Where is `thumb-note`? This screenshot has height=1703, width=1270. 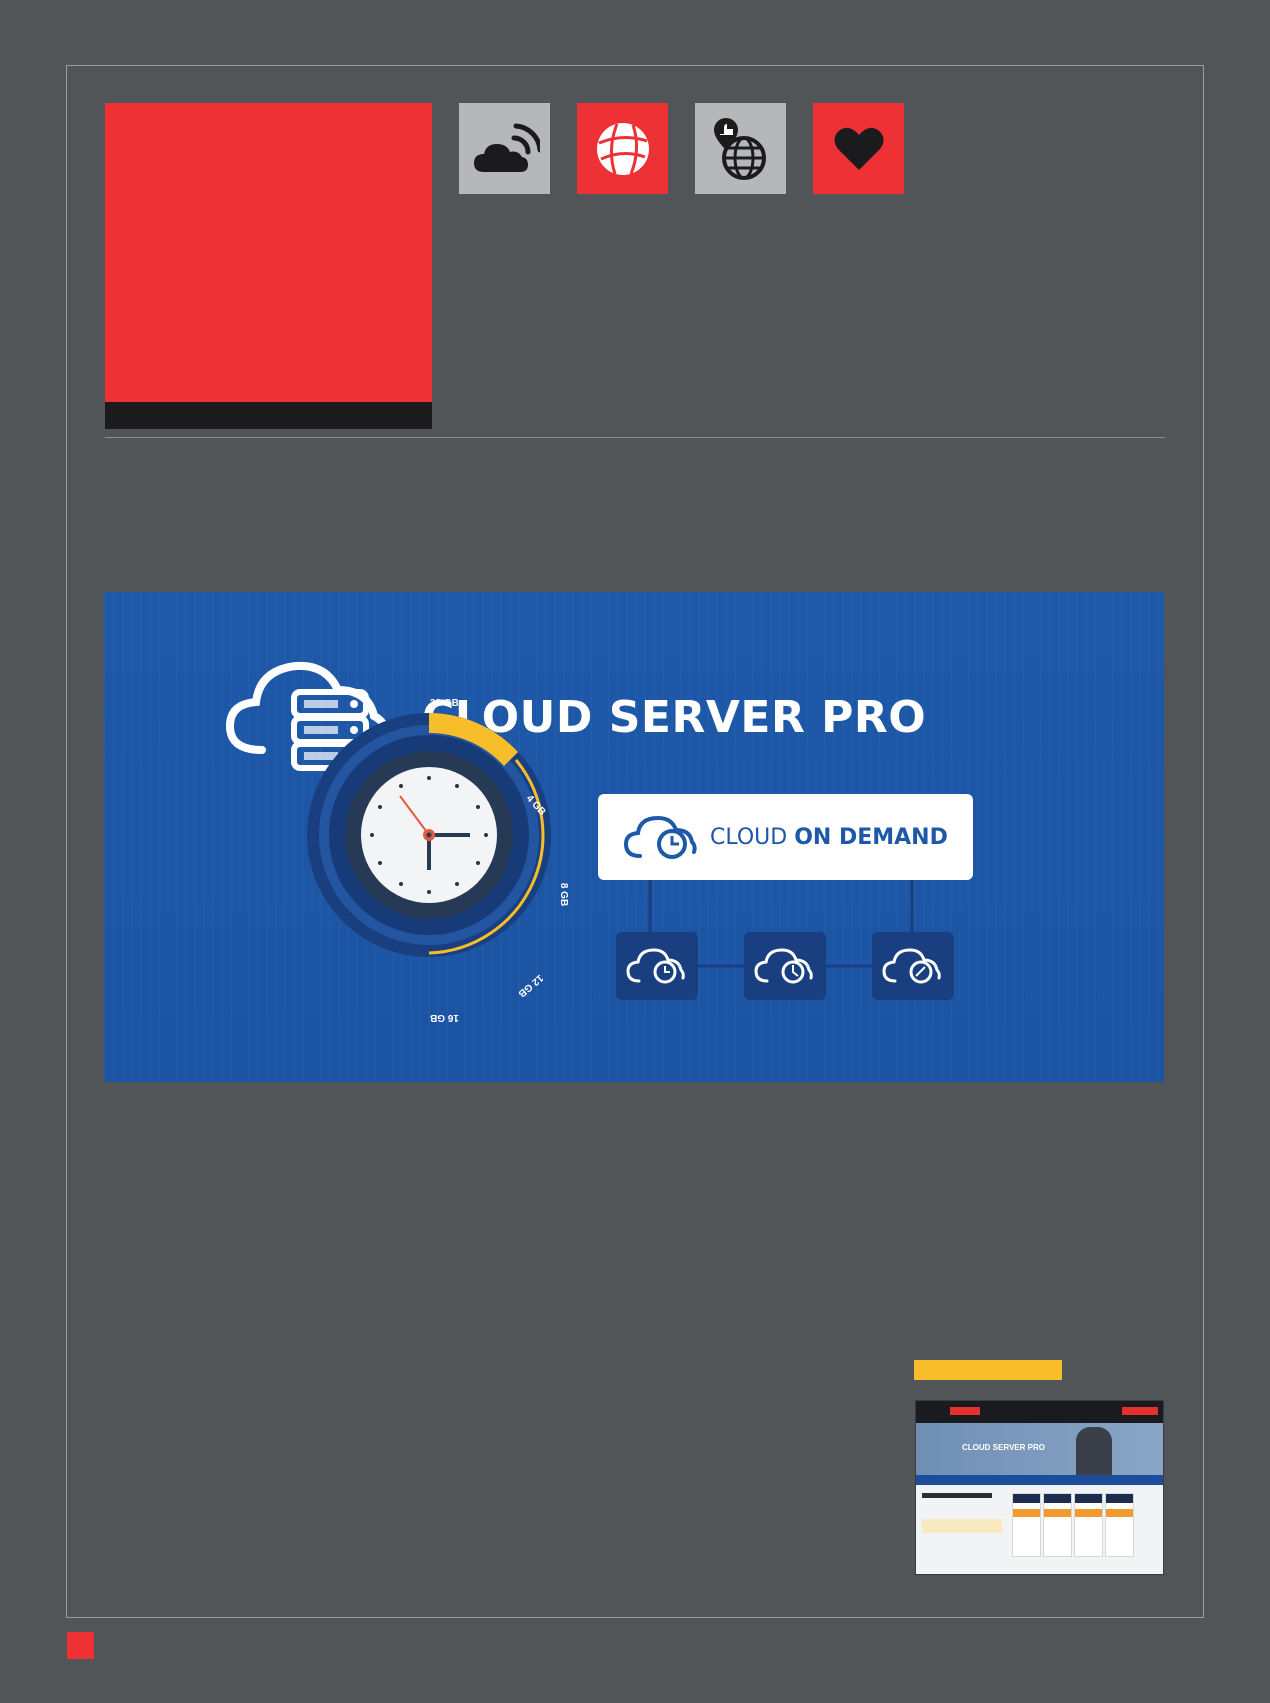 thumb-note is located at coordinates (962, 1526).